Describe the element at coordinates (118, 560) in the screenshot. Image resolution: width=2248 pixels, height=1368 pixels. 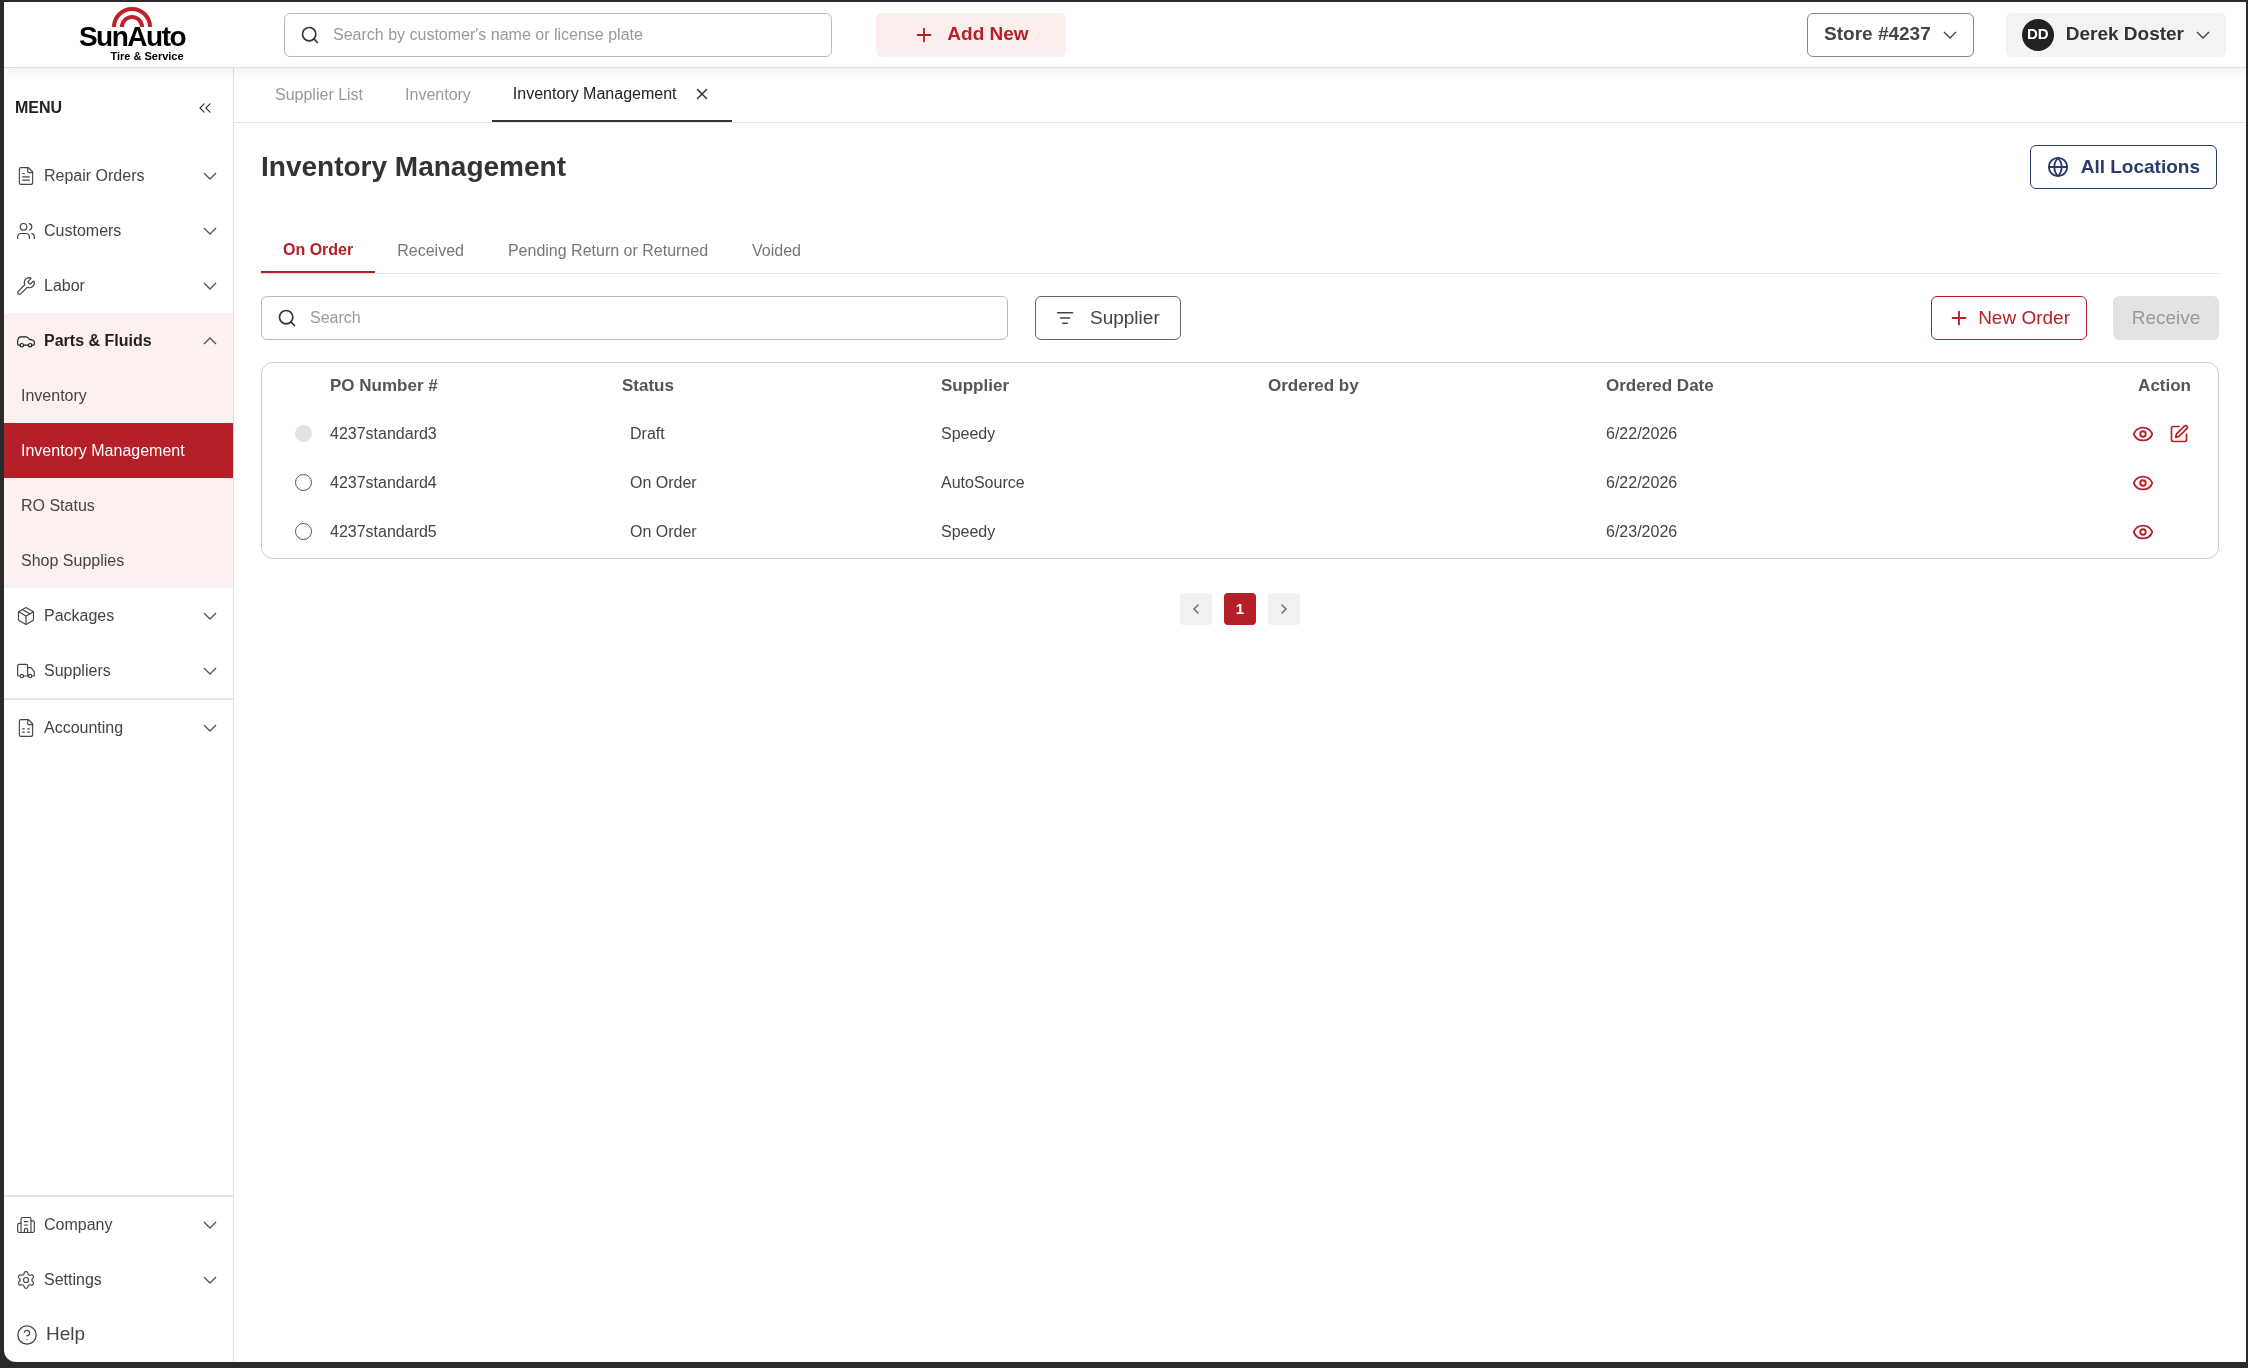
I see `submenu-item: Shop Supplies` at that location.